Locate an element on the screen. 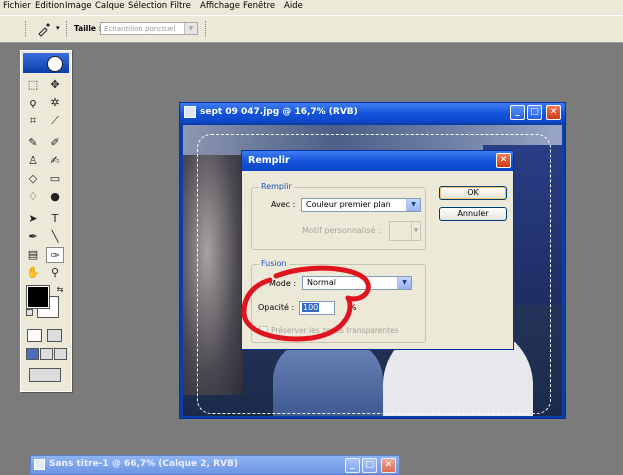 The image size is (623, 475). sample-size-value: Echantillon ponctuel is located at coordinates (140, 29).